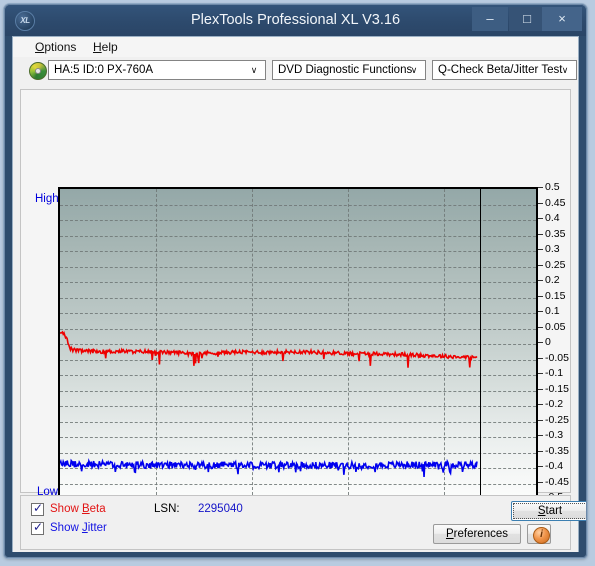 Image resolution: width=595 pixels, height=566 pixels. Describe the element at coordinates (60, 47) in the screenshot. I see `menu-options-label: ptions` at that location.